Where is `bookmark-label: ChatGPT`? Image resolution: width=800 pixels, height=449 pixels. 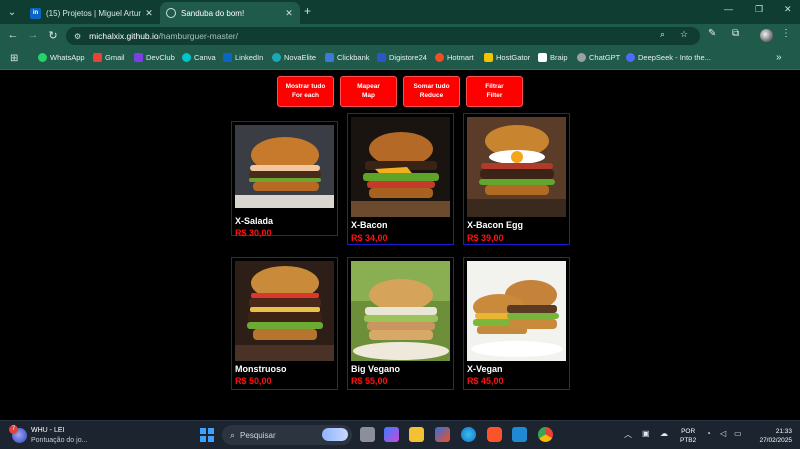 bookmark-label: ChatGPT is located at coordinates (605, 57).